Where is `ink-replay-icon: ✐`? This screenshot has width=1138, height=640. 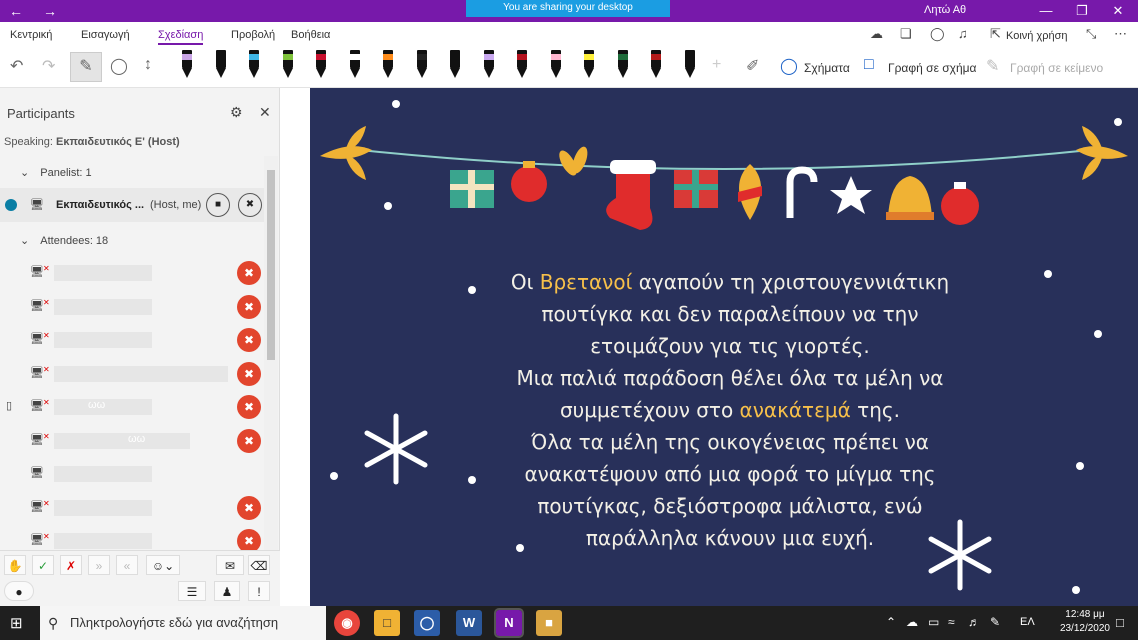 ink-replay-icon: ✐ is located at coordinates (752, 66).